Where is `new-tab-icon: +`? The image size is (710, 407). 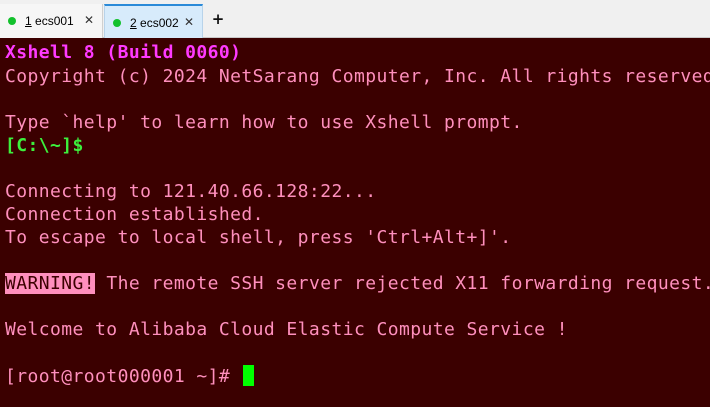 new-tab-icon: + is located at coordinates (218, 19).